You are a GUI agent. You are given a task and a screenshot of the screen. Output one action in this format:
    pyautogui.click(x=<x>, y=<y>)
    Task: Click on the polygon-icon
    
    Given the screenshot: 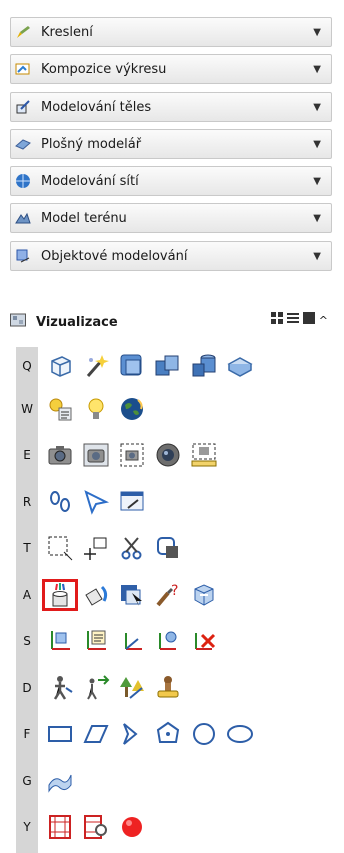 What is the action you would take?
    pyautogui.click(x=168, y=734)
    